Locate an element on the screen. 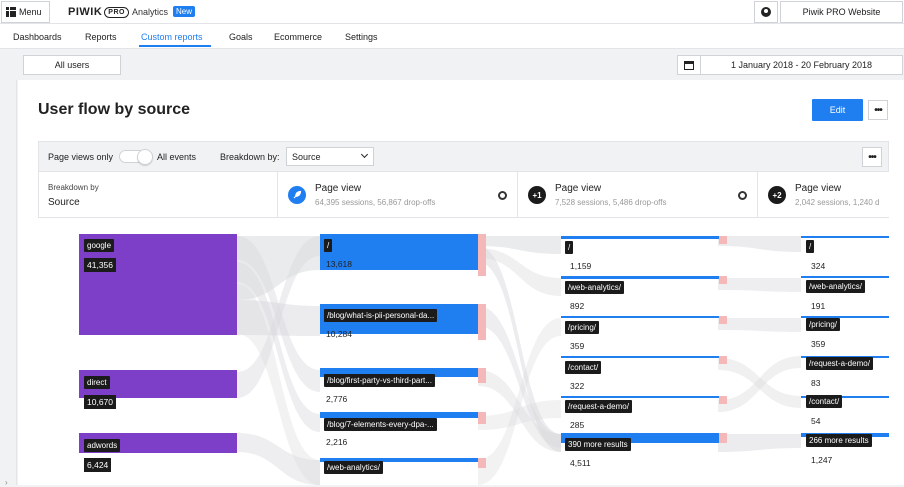  source-label: direct is located at coordinates (97, 382).